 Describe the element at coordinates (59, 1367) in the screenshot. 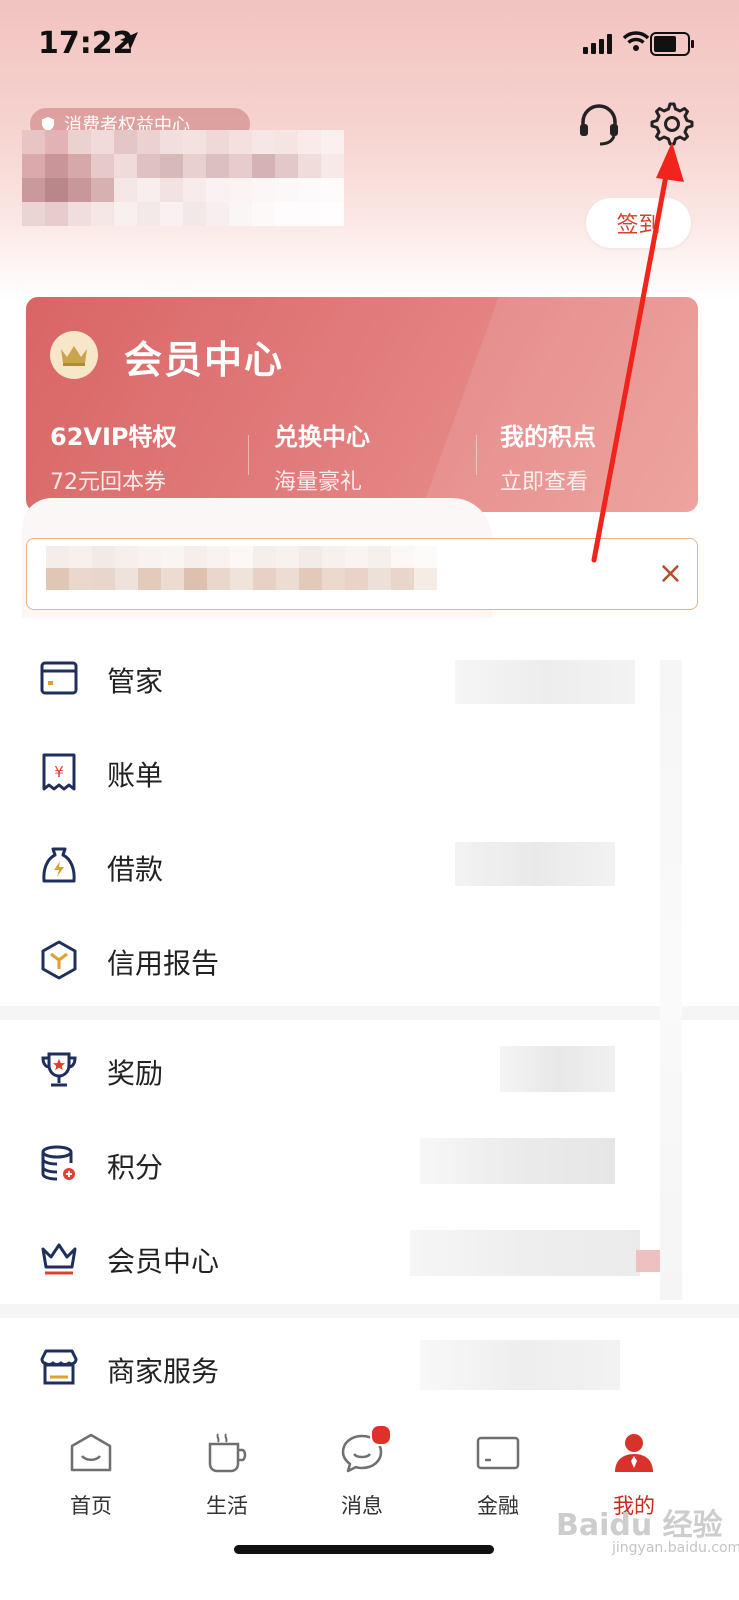

I see `store-icon` at that location.